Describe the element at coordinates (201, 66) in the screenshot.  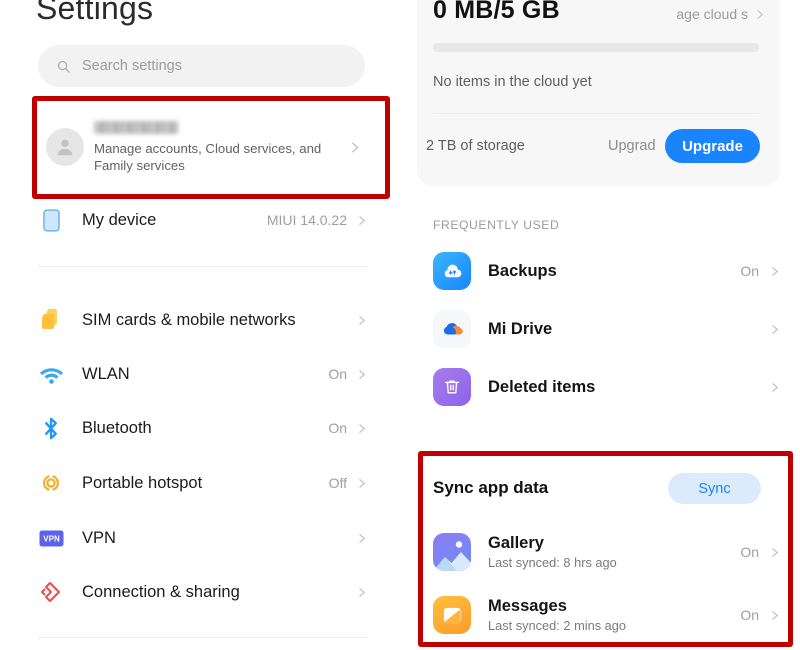
I see `search-input: Search settings` at that location.